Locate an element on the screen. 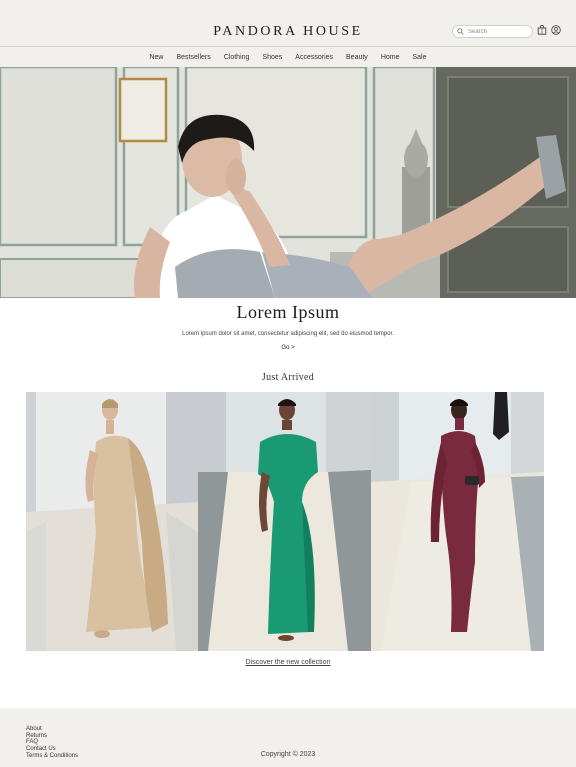 The image size is (576, 767). search-box is located at coordinates (492, 31).